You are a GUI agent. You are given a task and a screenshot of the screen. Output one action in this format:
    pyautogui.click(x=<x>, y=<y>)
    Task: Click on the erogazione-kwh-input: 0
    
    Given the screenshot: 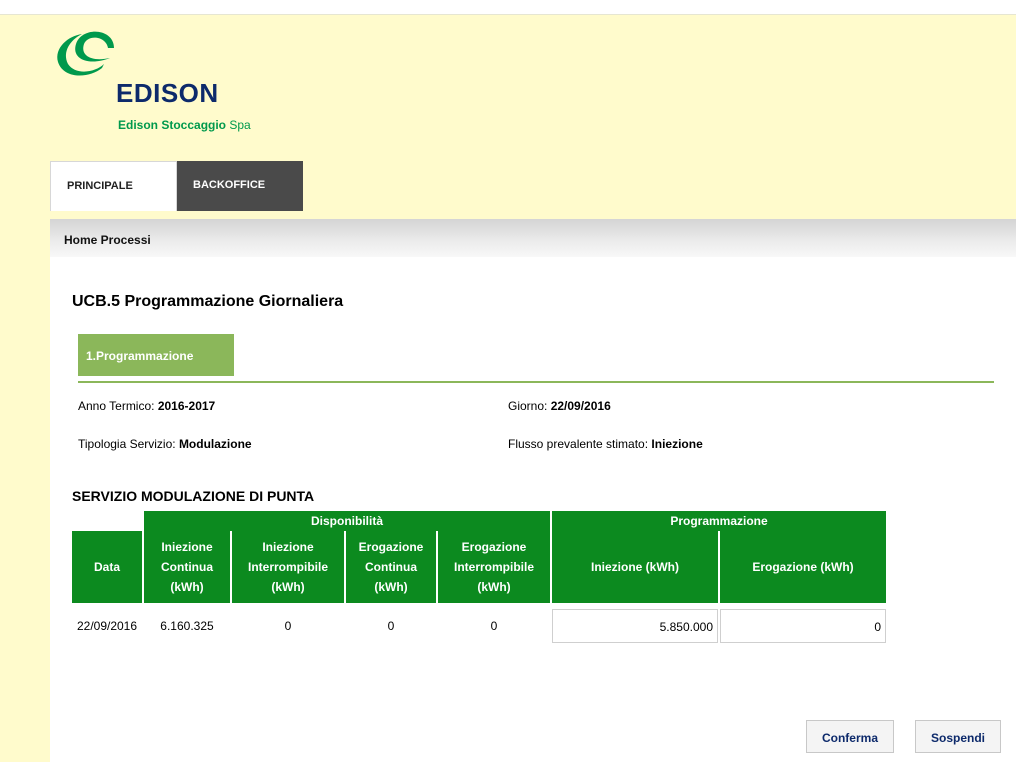 What is the action you would take?
    pyautogui.click(x=803, y=626)
    